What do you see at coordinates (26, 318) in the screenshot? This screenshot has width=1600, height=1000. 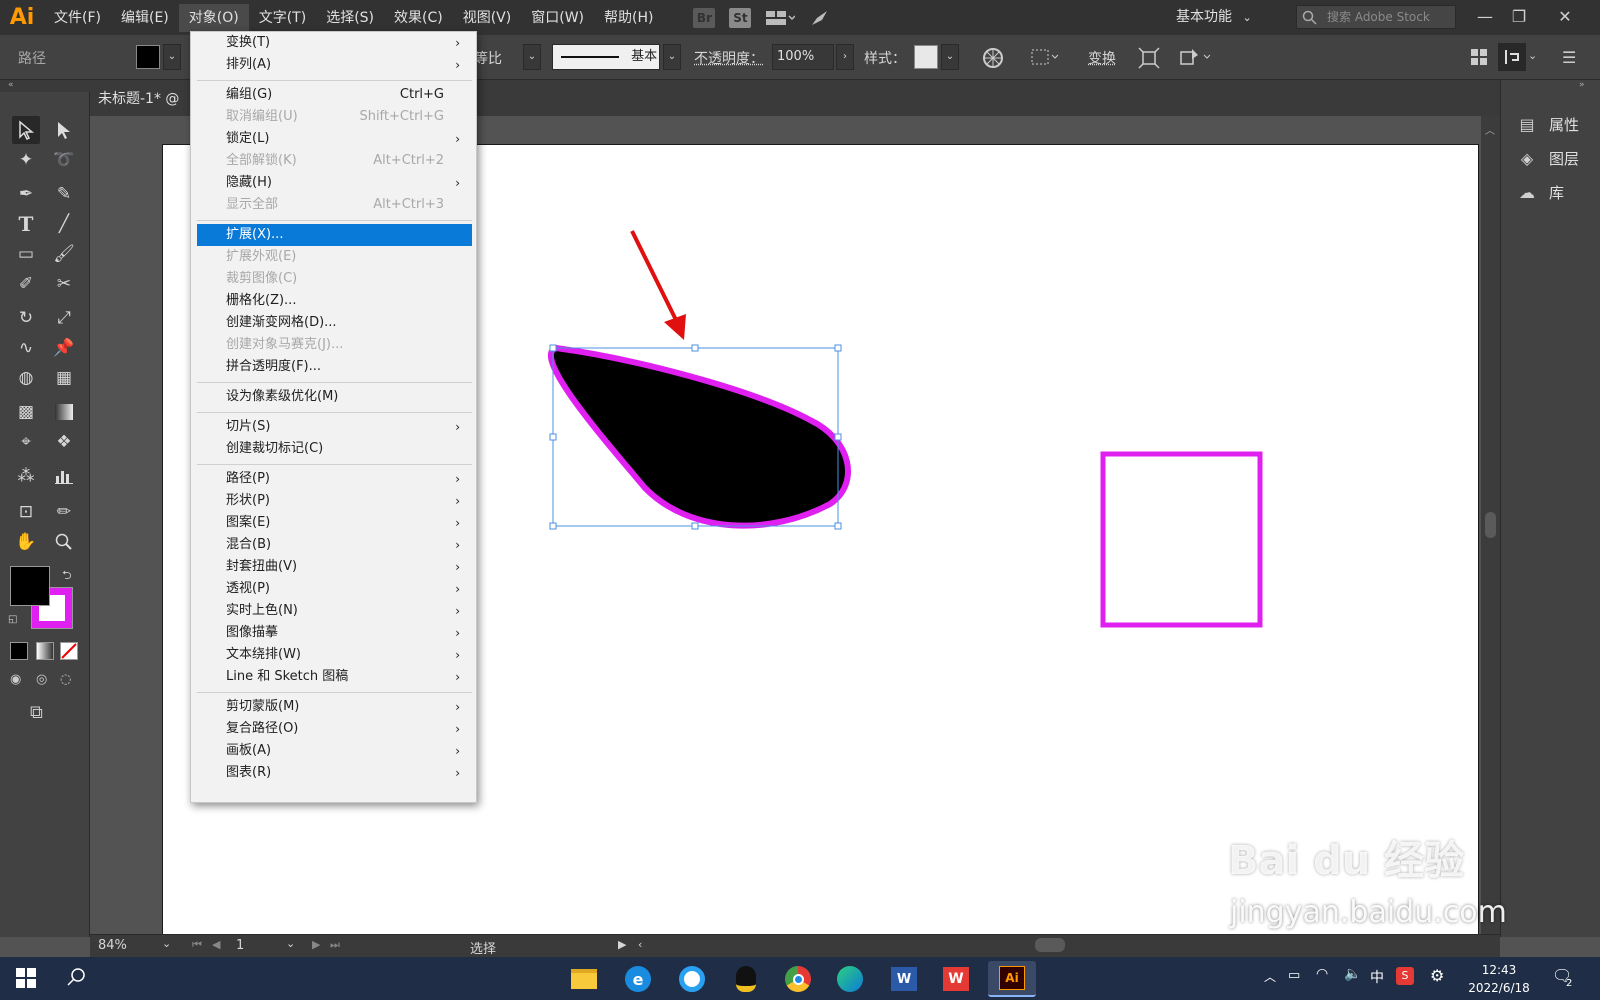 I see `rotate-tool-icon: ↻` at bounding box center [26, 318].